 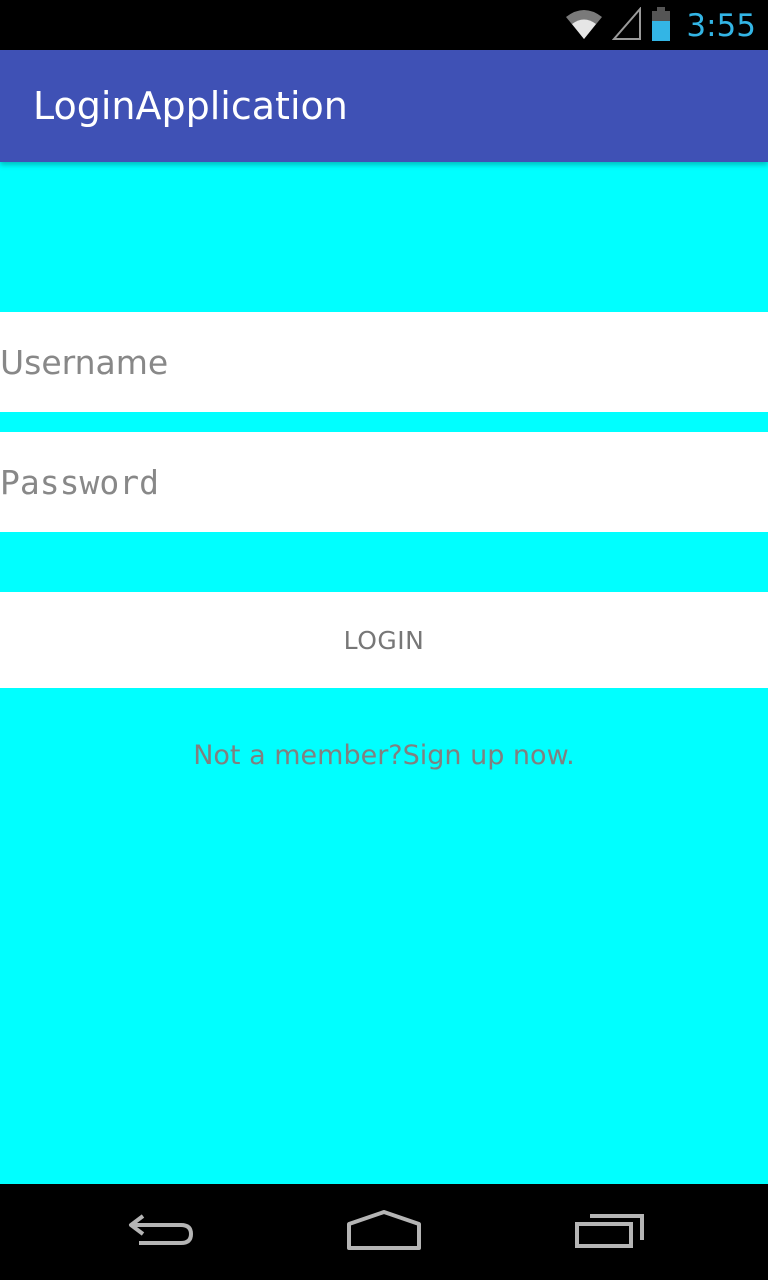 What do you see at coordinates (584, 26) in the screenshot?
I see `wifi-icon` at bounding box center [584, 26].